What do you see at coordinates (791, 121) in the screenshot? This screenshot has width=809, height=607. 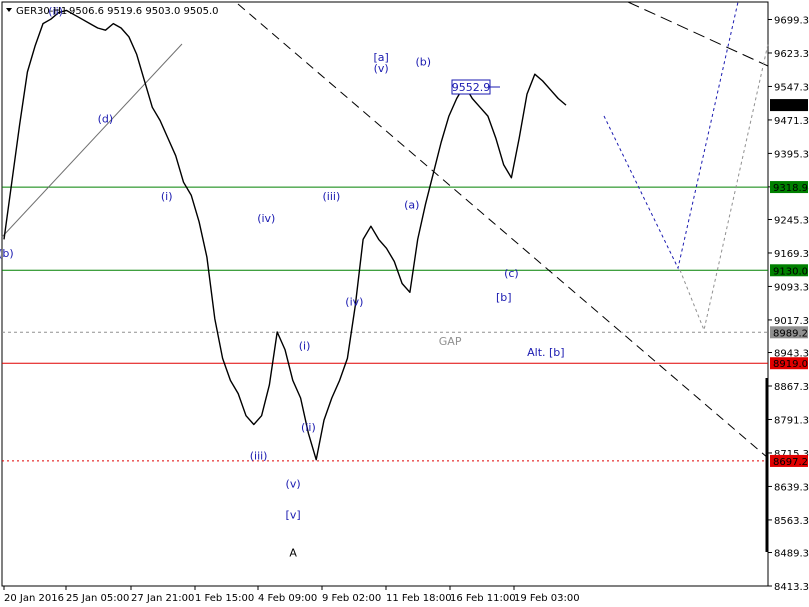 I see `y-tick-label: 9471.3` at bounding box center [791, 121].